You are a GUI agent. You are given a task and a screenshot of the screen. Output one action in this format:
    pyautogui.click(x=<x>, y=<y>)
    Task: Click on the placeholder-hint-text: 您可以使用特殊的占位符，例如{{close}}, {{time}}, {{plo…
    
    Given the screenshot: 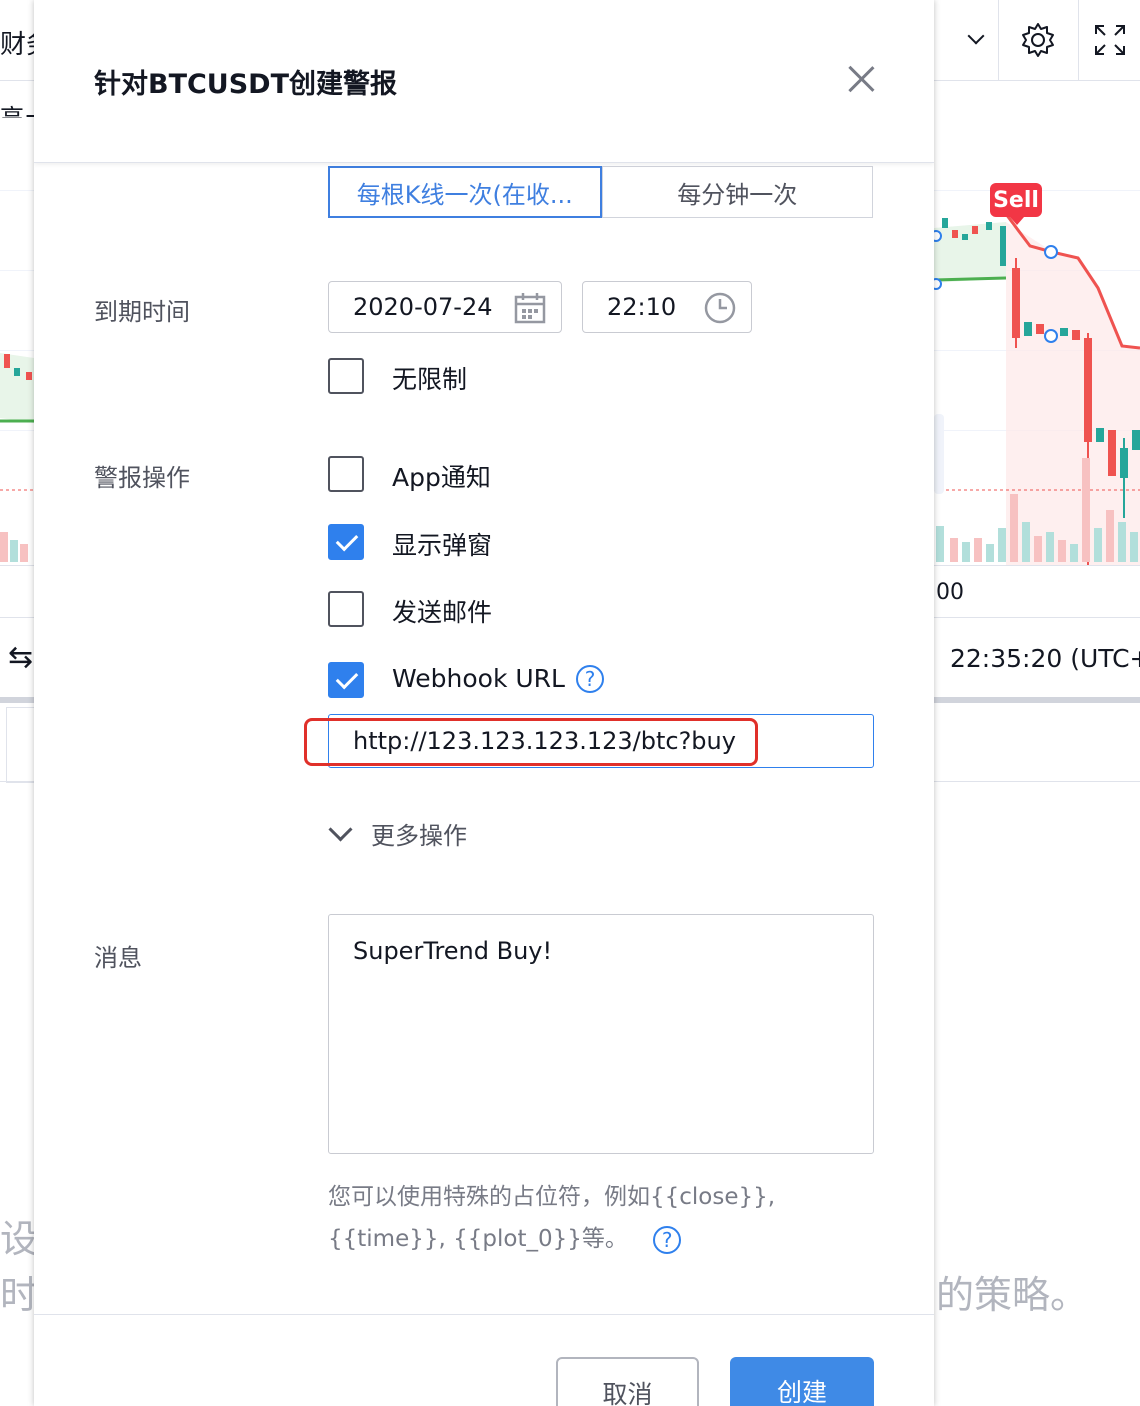 What is the action you would take?
    pyautogui.click(x=552, y=1218)
    